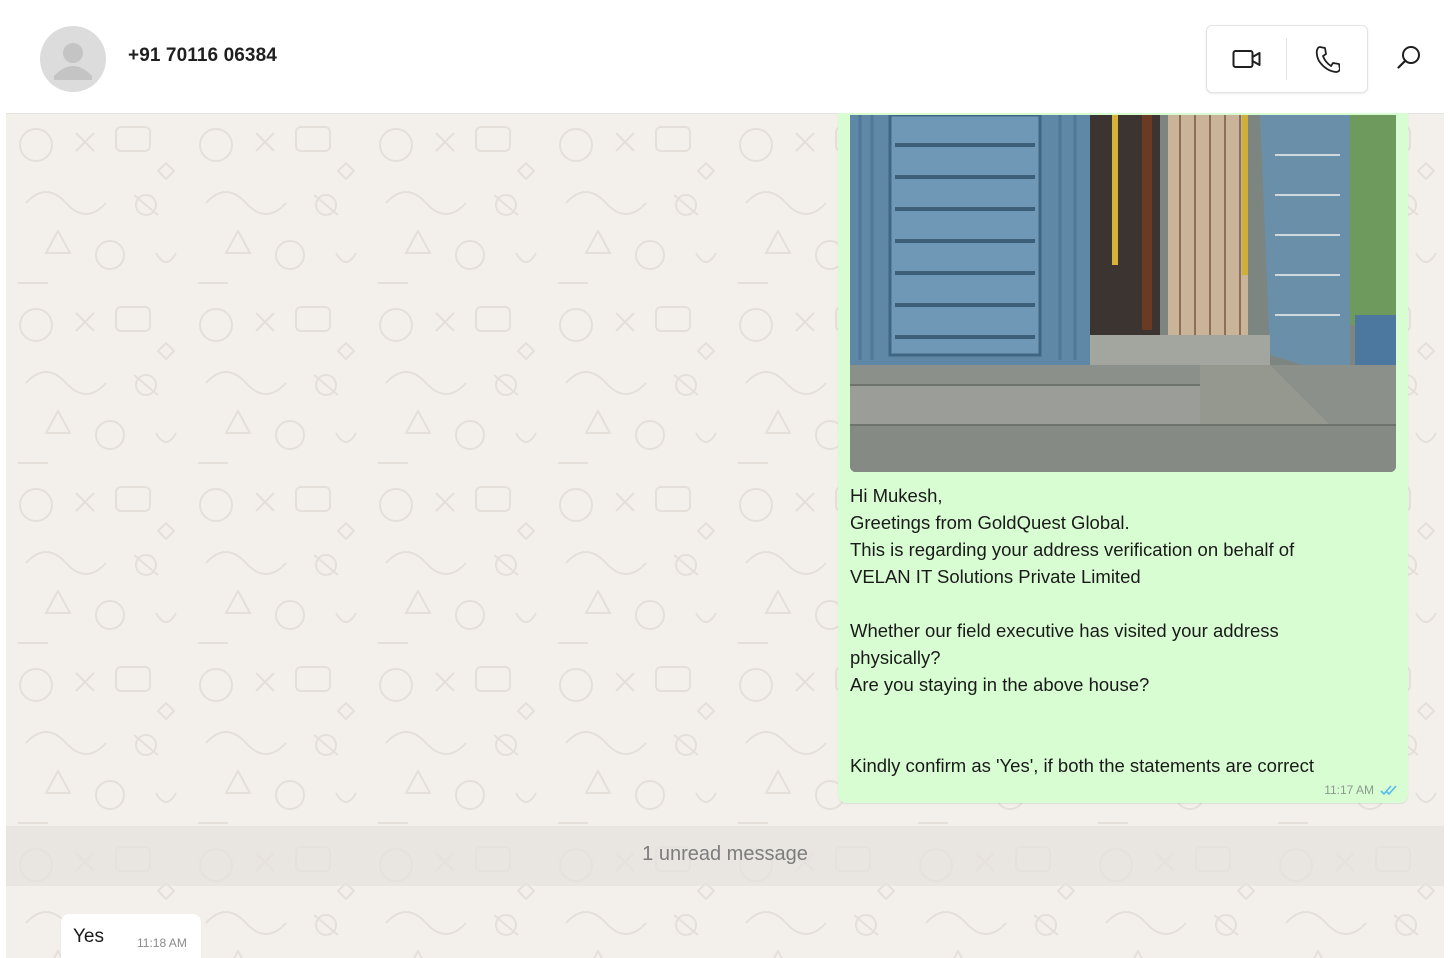 This screenshot has width=1454, height=958. What do you see at coordinates (73, 61) in the screenshot?
I see `default-person-icon` at bounding box center [73, 61].